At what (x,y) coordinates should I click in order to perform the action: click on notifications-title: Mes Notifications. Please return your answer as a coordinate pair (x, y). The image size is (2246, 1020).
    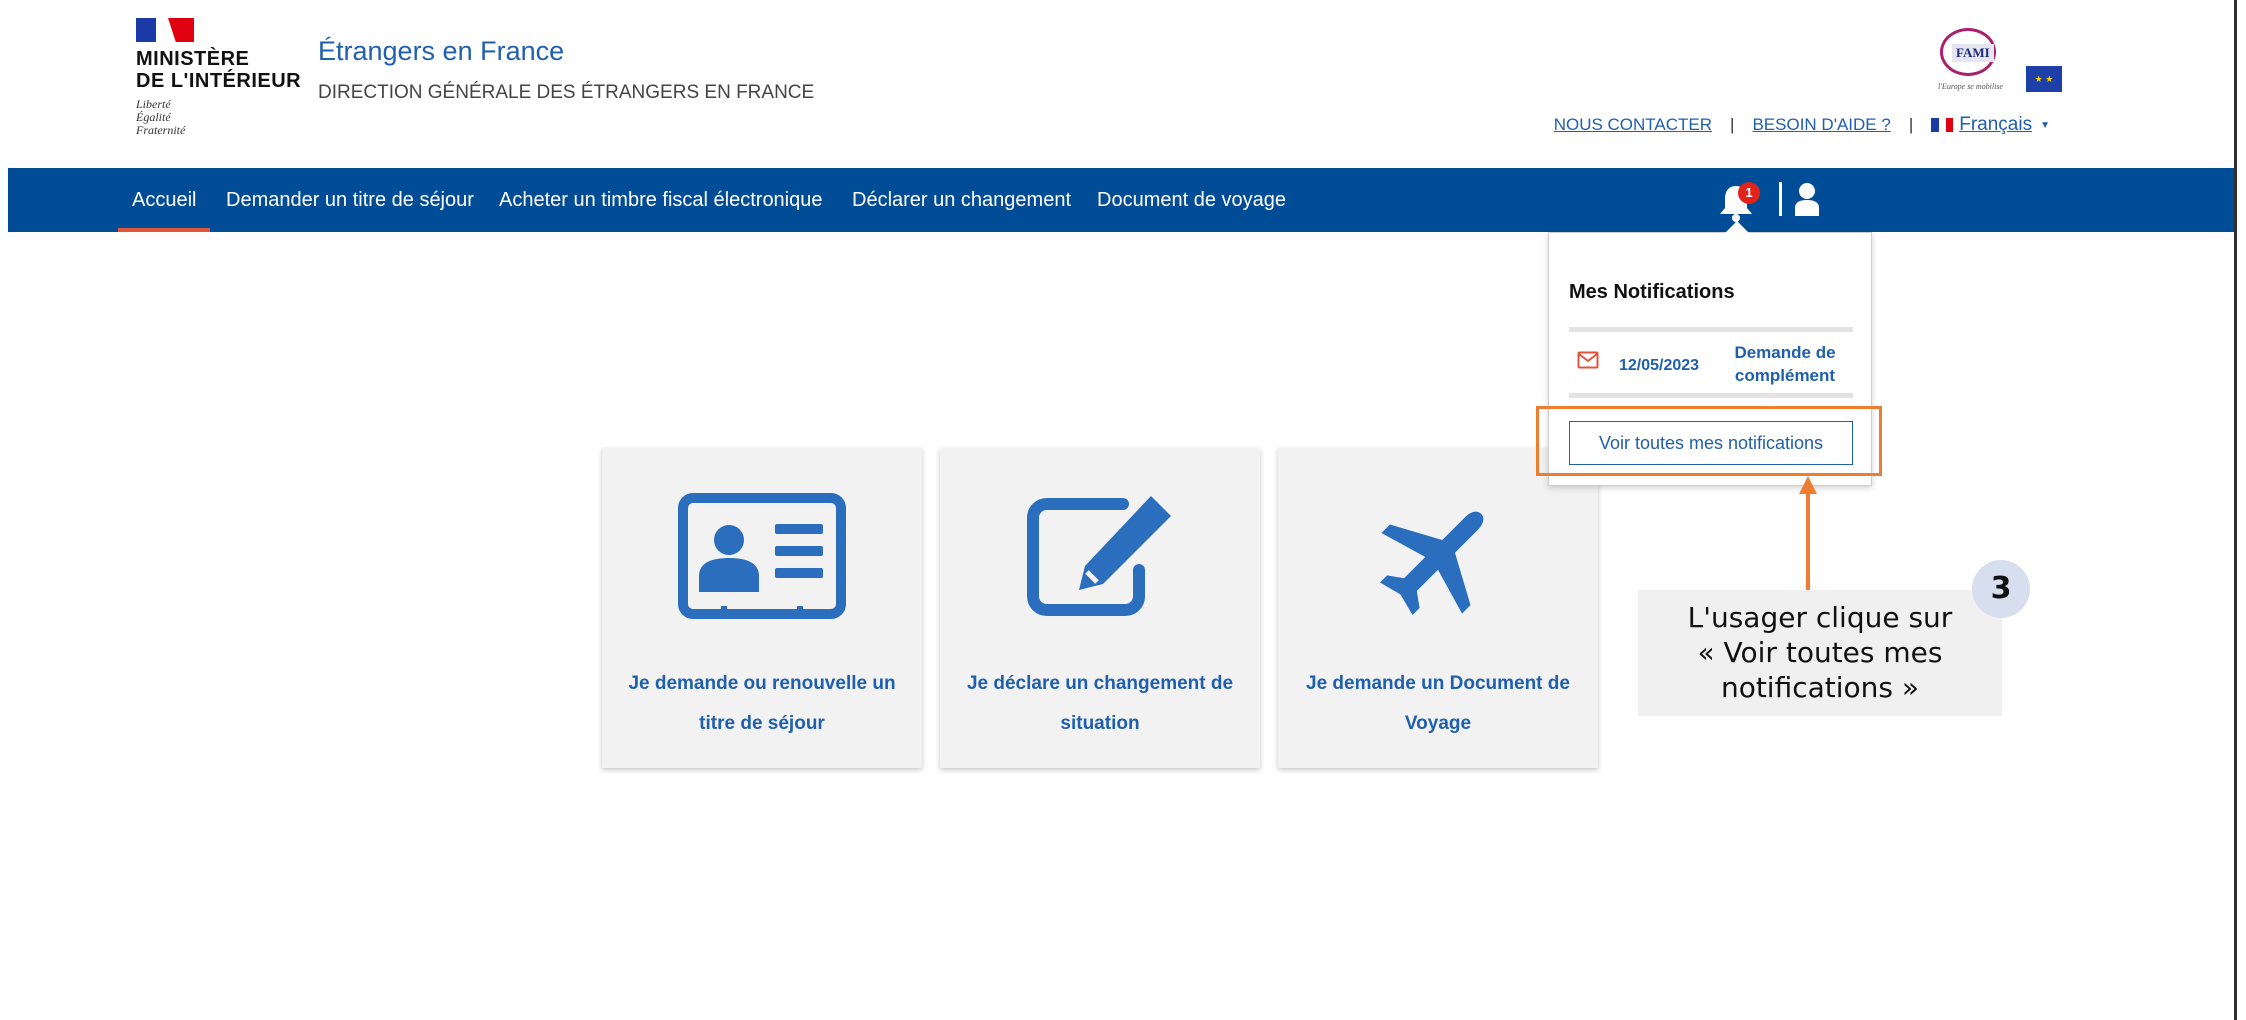
    Looking at the image, I should click on (1652, 292).